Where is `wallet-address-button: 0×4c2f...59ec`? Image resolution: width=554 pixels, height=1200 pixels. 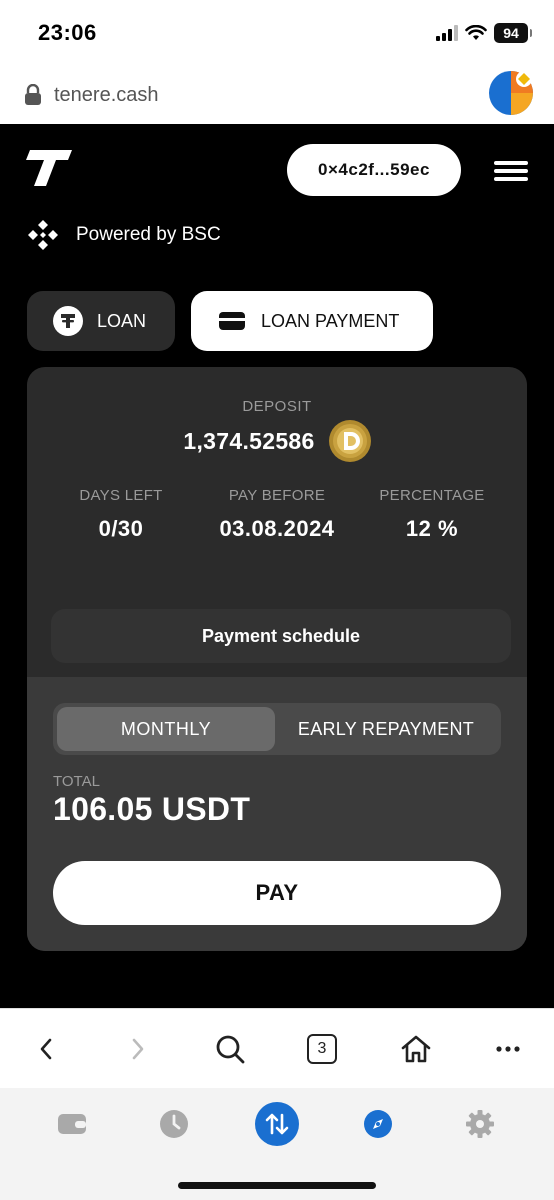
wallet-address-button: 0×4c2f...59ec is located at coordinates (374, 170).